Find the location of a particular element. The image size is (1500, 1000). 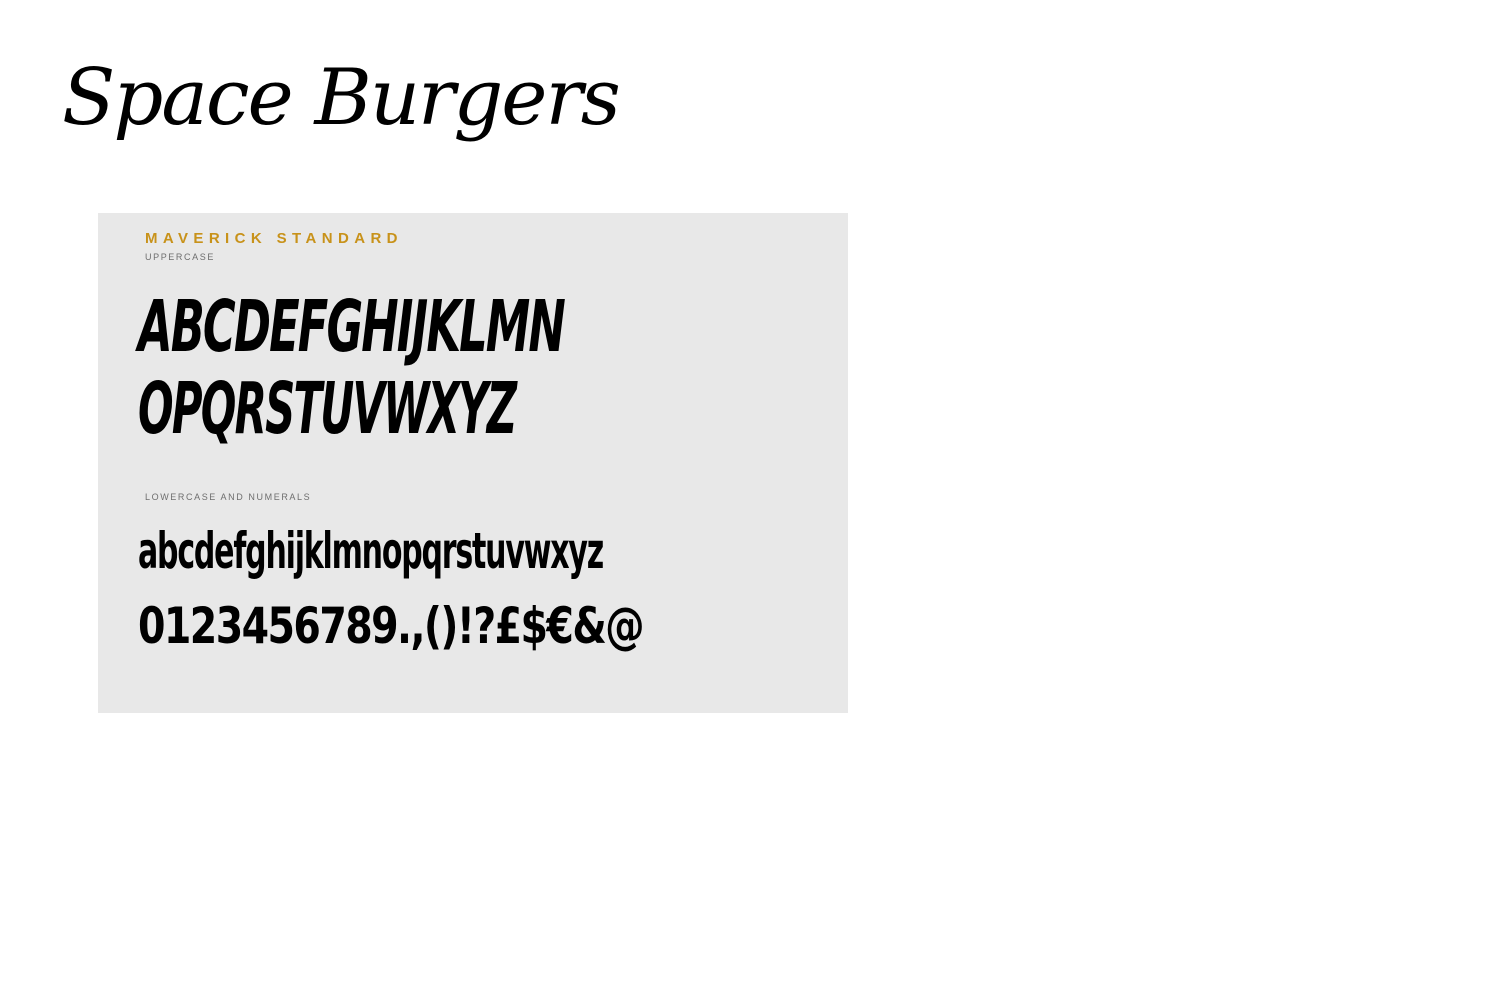

uppercase-section-label: UPPERCASE is located at coordinates (180, 257).